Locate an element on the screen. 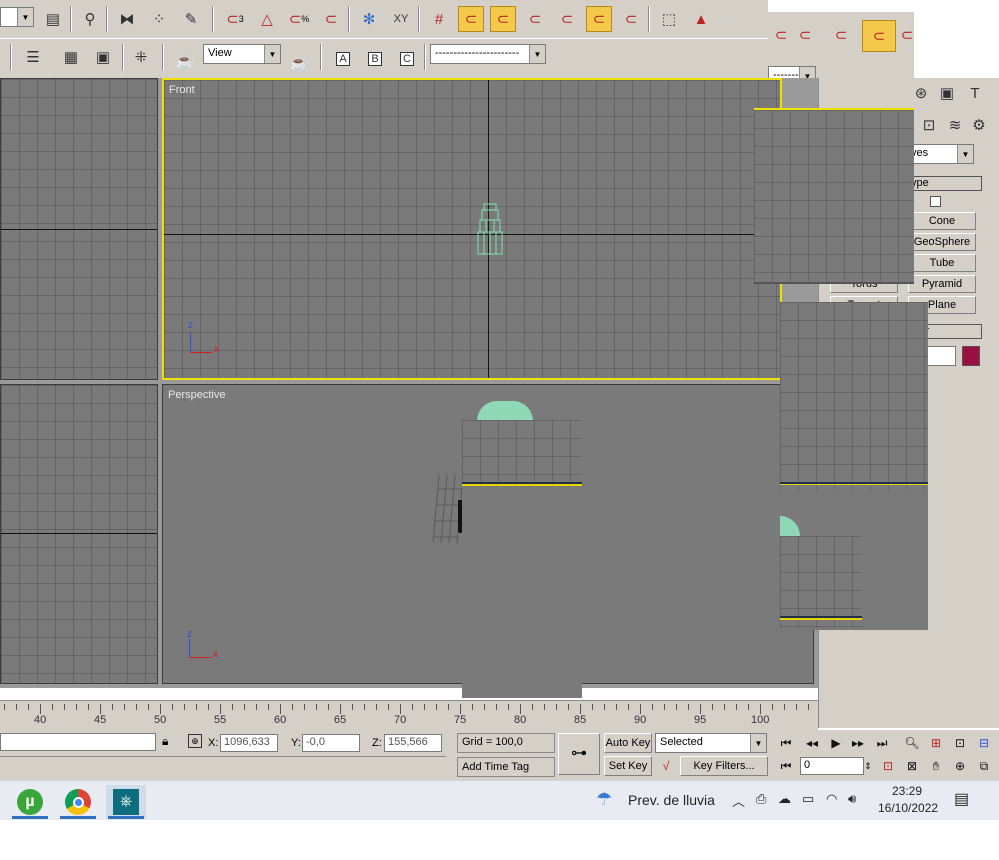 This screenshot has width=999, height=860. weather-umbrella-icon: ☂ is located at coordinates (604, 799).